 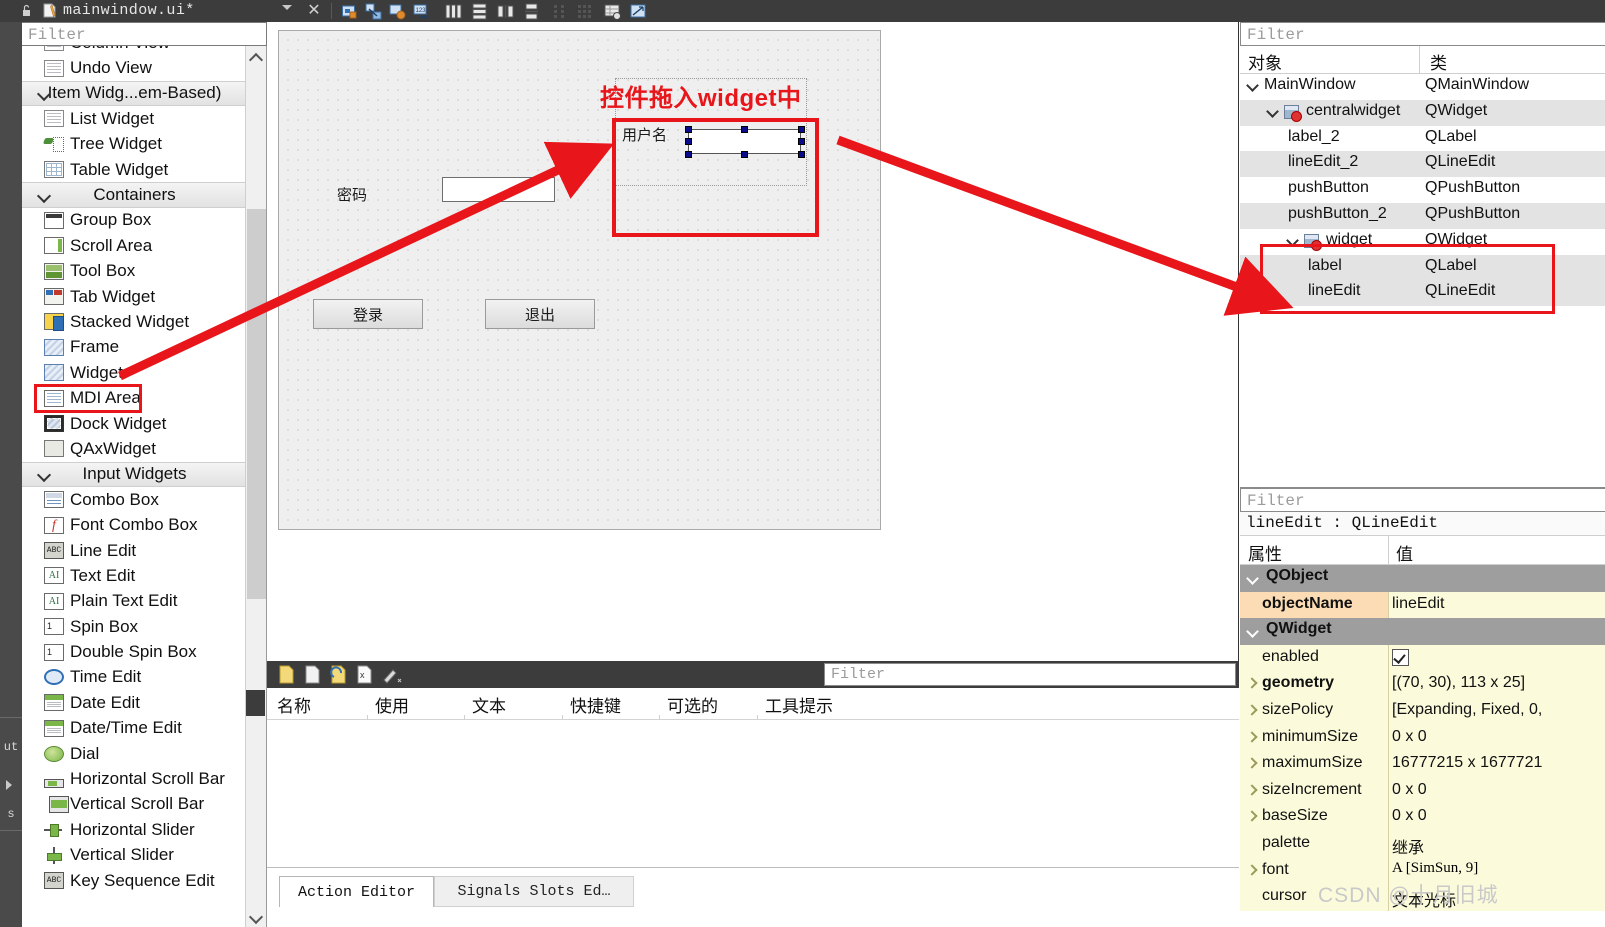 What do you see at coordinates (134, 296) in the screenshot?
I see `widget-item-tab-widget: Tab Widget` at bounding box center [134, 296].